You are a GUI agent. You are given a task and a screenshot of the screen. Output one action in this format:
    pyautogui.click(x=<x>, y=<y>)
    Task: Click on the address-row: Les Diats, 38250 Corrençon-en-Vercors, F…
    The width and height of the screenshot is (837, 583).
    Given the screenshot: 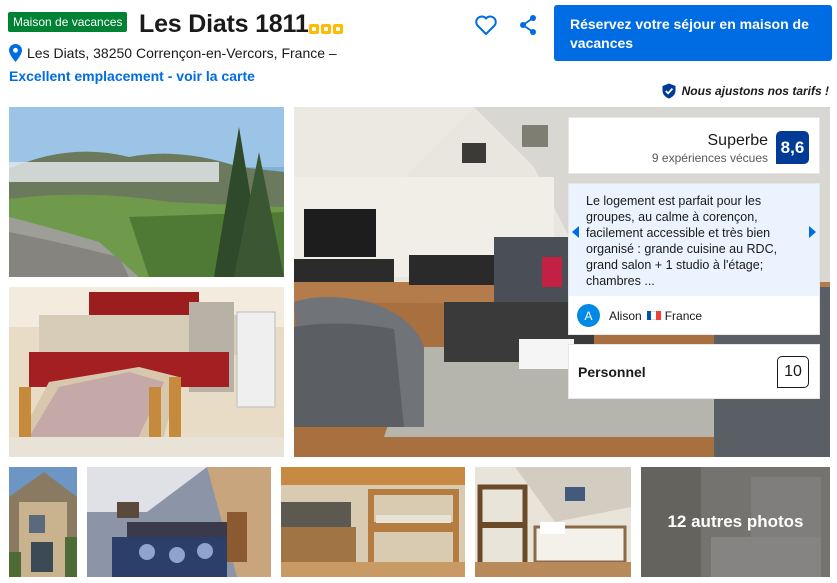 What is the action you would take?
    pyautogui.click(x=173, y=53)
    